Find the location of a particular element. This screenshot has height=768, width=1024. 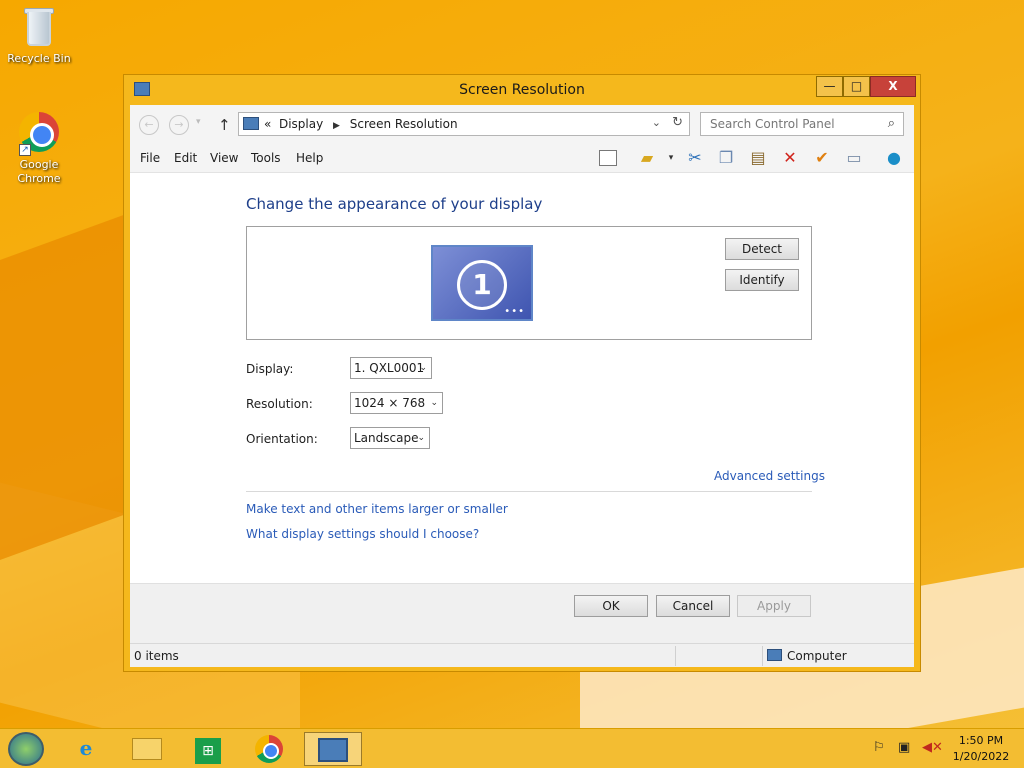

layout-pane-icon is located at coordinates (608, 158).